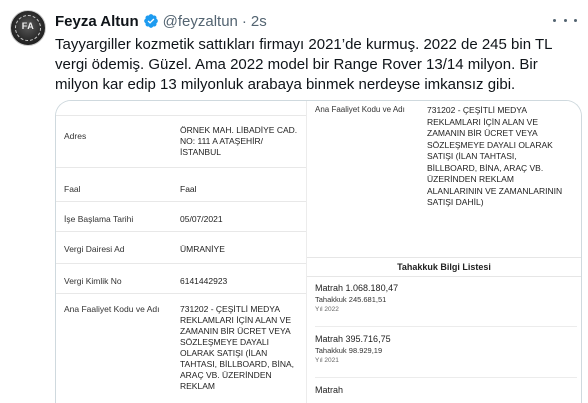 The height and width of the screenshot is (403, 588). I want to click on document-row: Faal Faal, so click(181, 184).